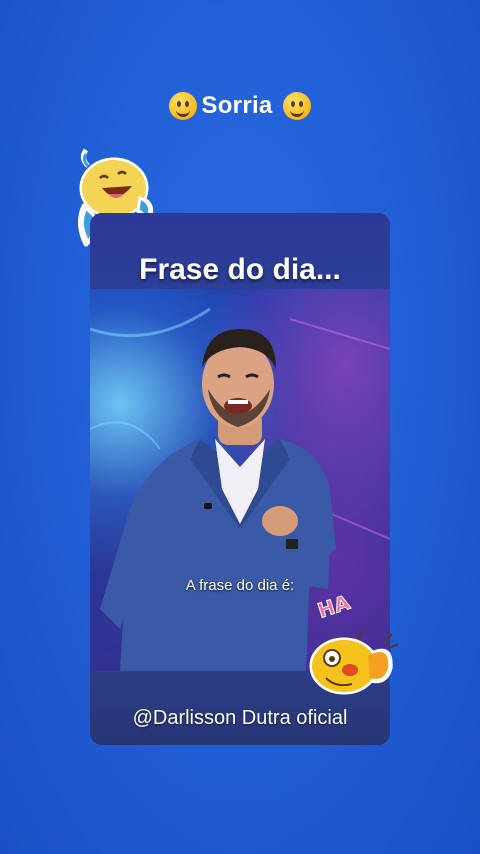  Describe the element at coordinates (353, 642) in the screenshot. I see `laughing-chick-sticker-icon: HA` at that location.